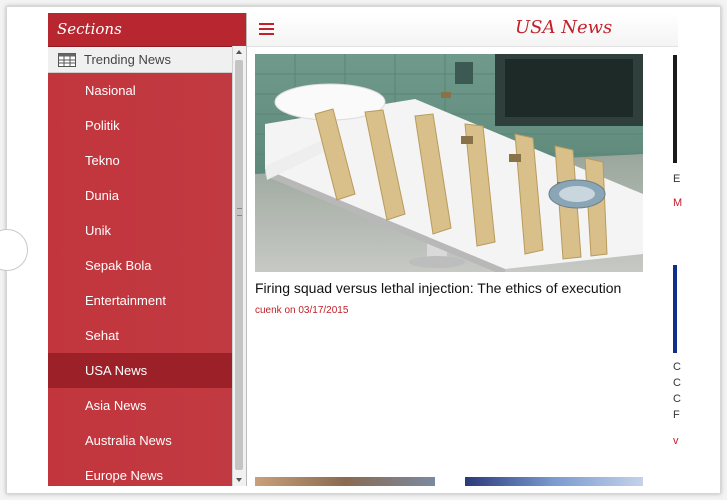  I want to click on sidebar-item-politik: Politik, so click(140, 125).